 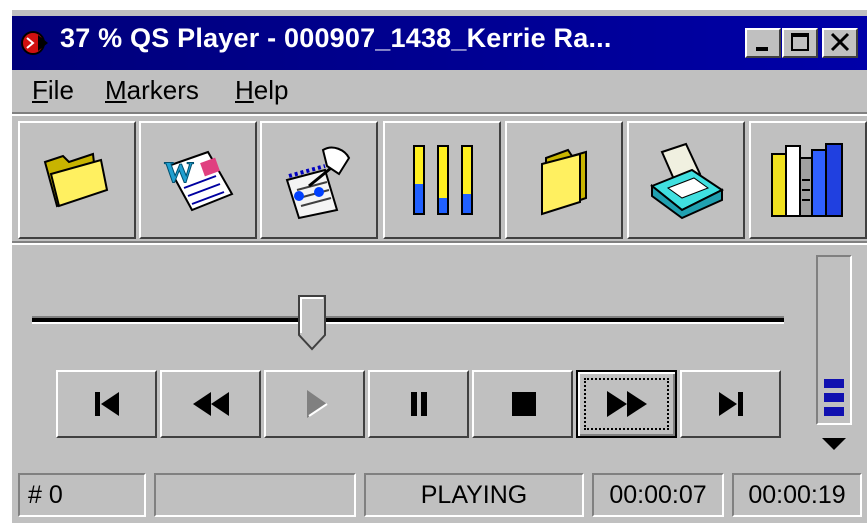 I want to click on skip-to-start-icon, so click(x=106, y=404).